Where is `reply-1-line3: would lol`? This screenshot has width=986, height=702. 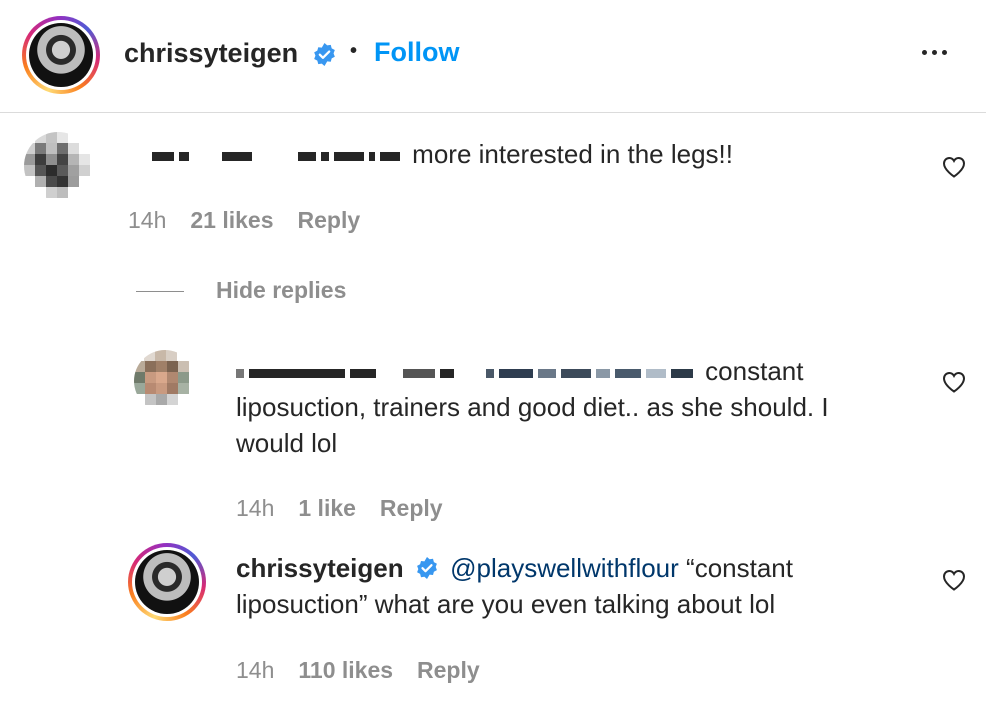 reply-1-line3: would lol is located at coordinates (287, 443).